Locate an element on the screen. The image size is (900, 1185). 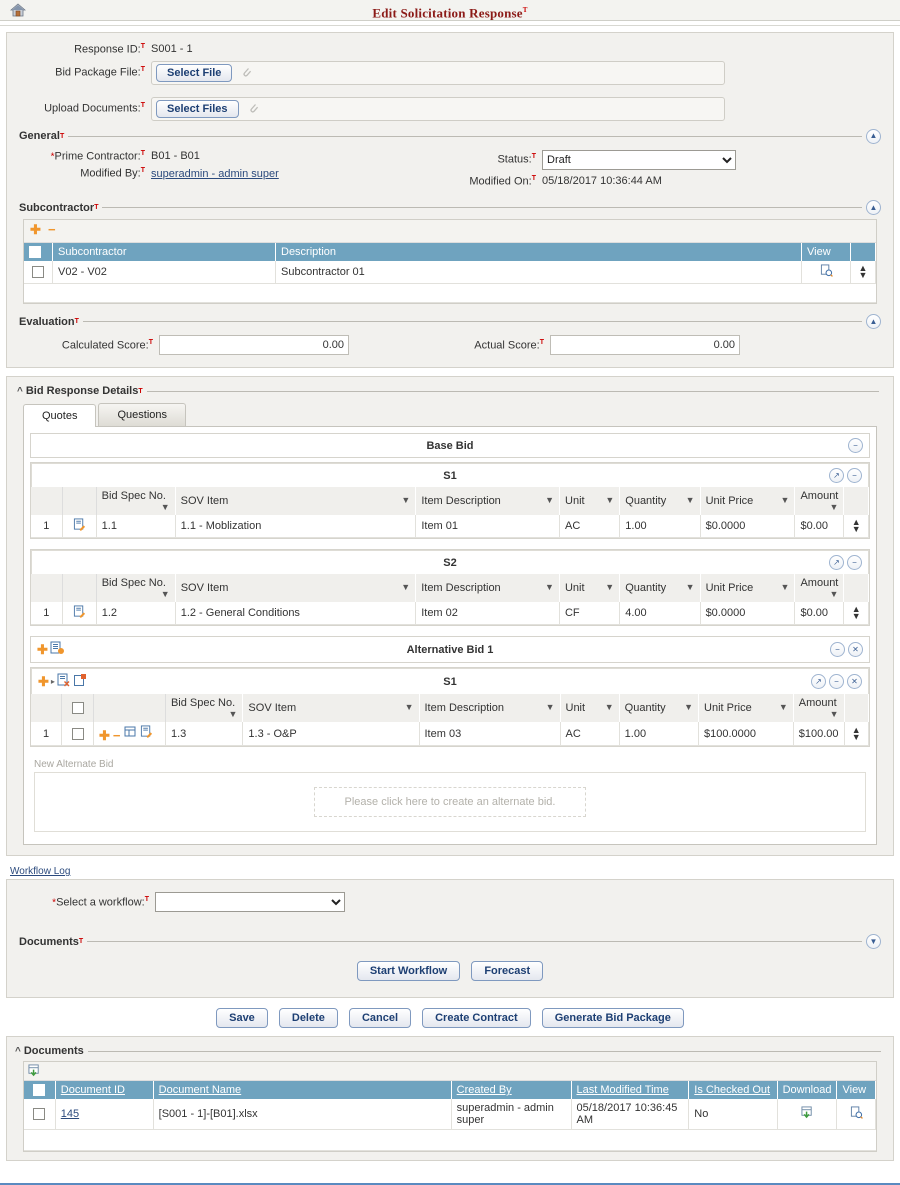
alternative-bid-delete-icon: ✕ is located at coordinates (855, 650).